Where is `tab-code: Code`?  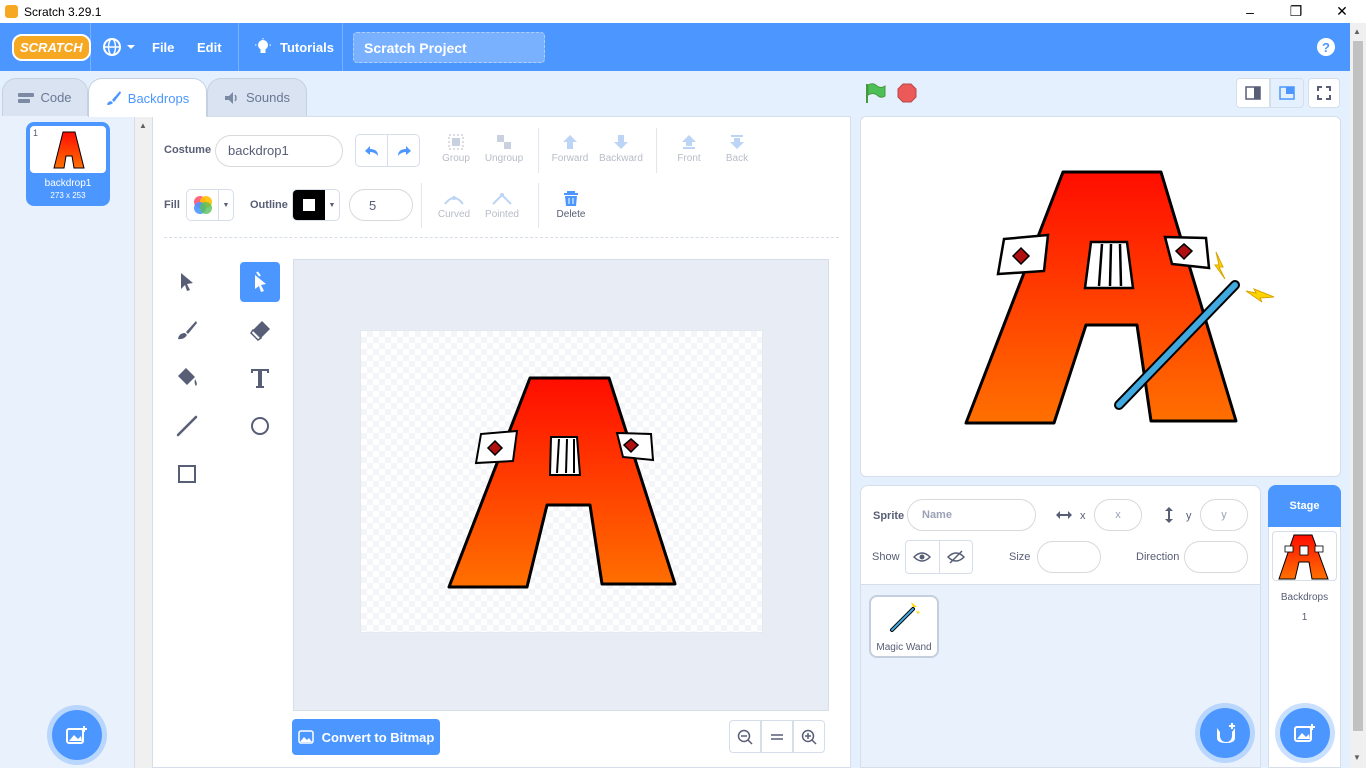
tab-code: Code is located at coordinates (45, 97).